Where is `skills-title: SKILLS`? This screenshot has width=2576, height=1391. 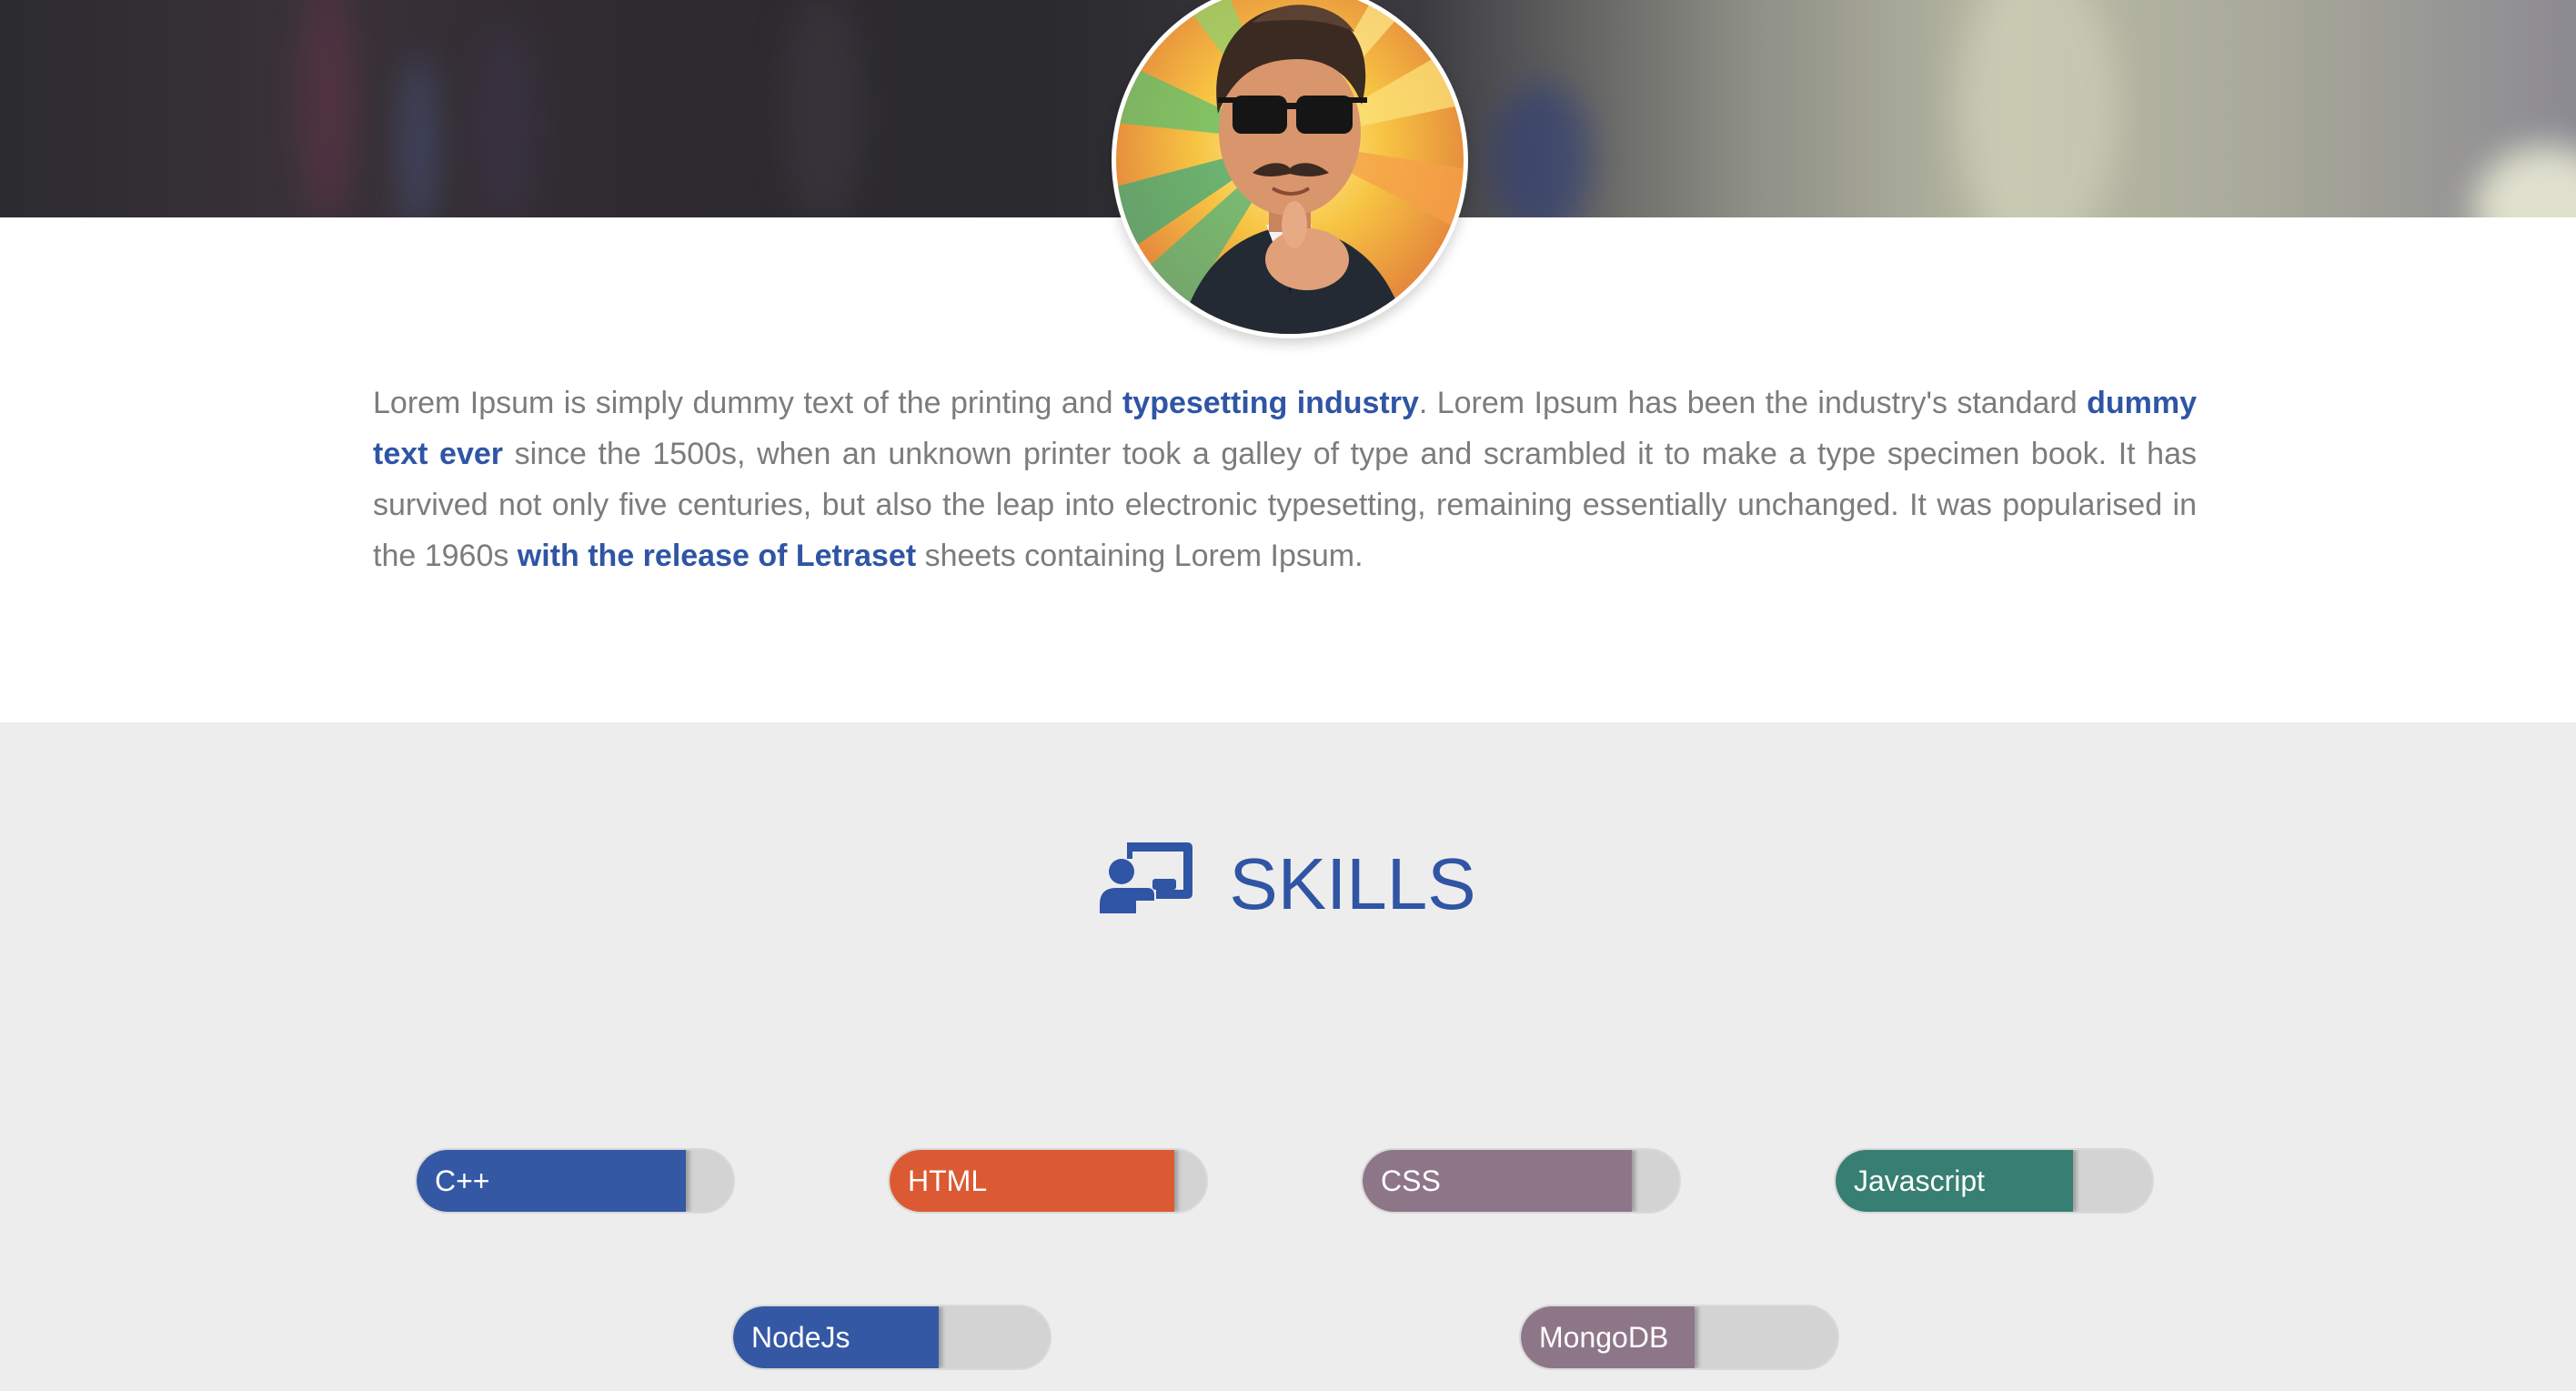
skills-title: SKILLS is located at coordinates (1352, 883).